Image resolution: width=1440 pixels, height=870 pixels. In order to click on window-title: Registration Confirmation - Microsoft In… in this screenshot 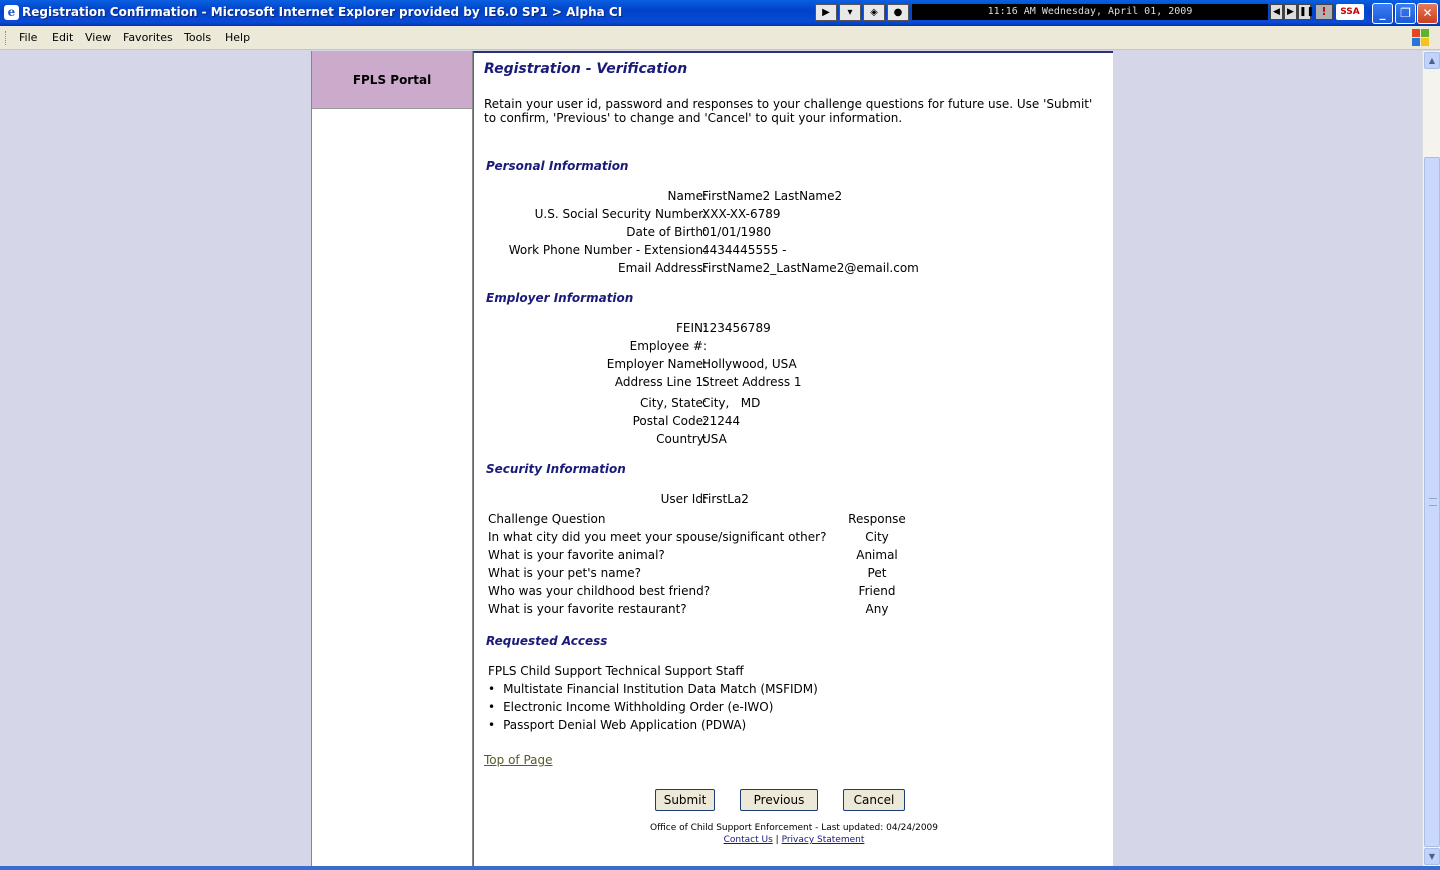, I will do `click(322, 12)`.